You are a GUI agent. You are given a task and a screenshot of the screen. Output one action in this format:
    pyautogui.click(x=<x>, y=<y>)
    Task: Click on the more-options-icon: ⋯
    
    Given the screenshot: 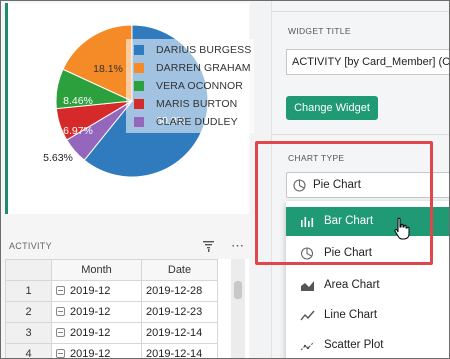 What is the action you would take?
    pyautogui.click(x=238, y=246)
    